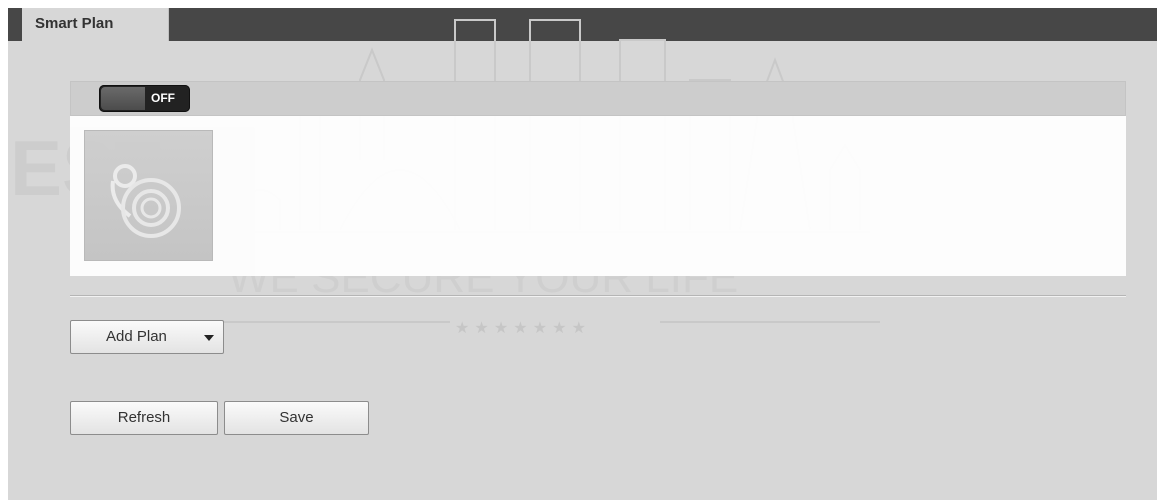 Image resolution: width=1157 pixels, height=500 pixels. I want to click on tab-smart-plan: Smart Plan, so click(95, 24).